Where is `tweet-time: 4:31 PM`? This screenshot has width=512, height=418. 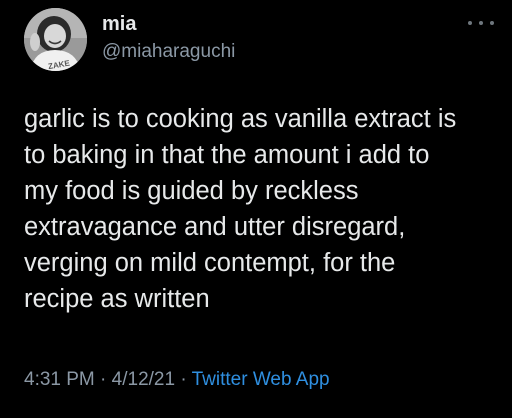 tweet-time: 4:31 PM is located at coordinates (59, 379).